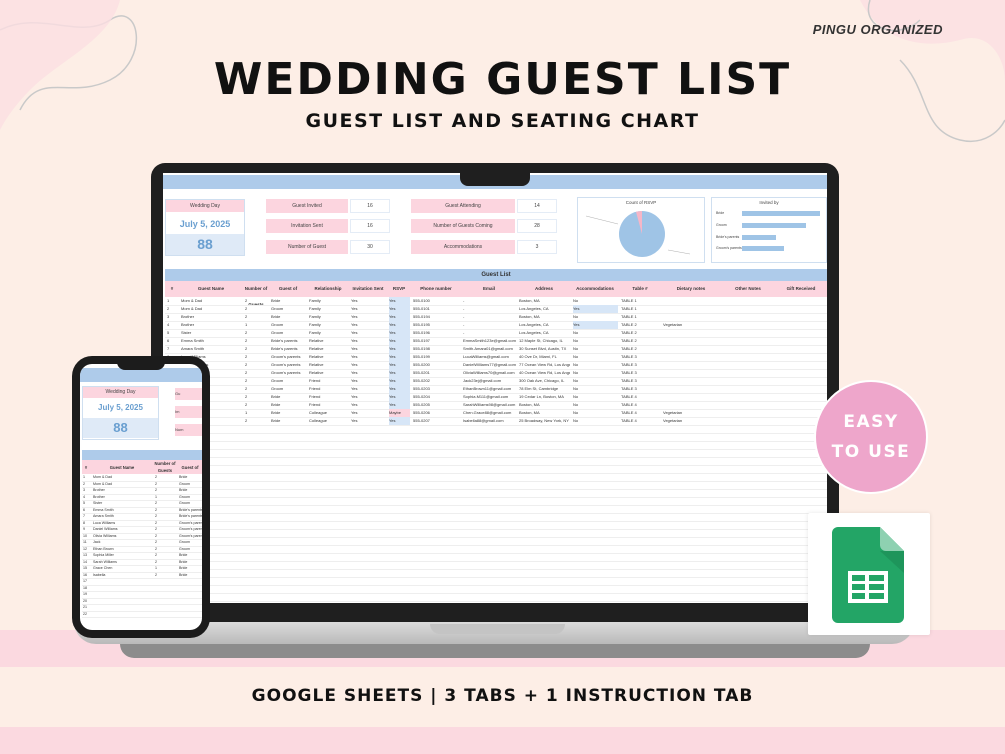 The height and width of the screenshot is (754, 1005). Describe the element at coordinates (368, 289) in the screenshot. I see `col-invitation-sent: Invitation Sent` at that location.